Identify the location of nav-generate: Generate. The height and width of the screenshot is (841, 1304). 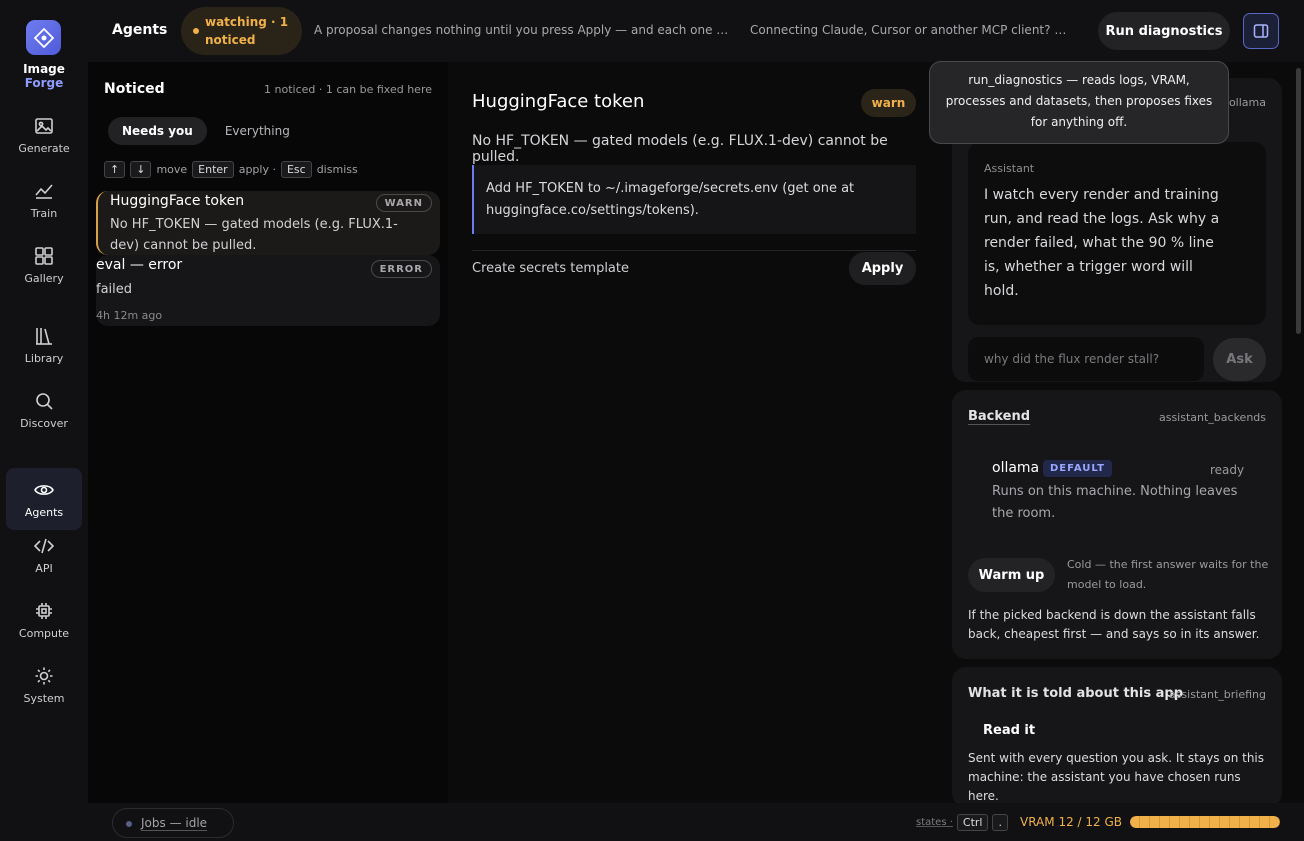
(44, 135).